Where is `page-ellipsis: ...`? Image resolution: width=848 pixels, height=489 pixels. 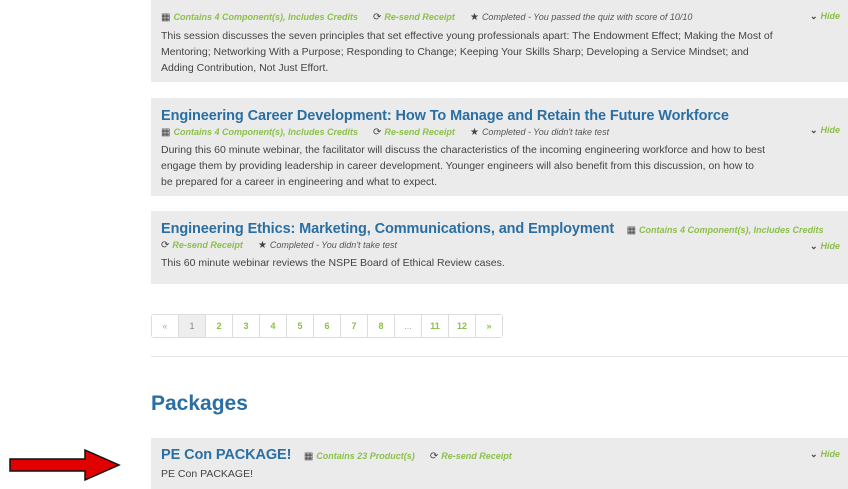 page-ellipsis: ... is located at coordinates (408, 326).